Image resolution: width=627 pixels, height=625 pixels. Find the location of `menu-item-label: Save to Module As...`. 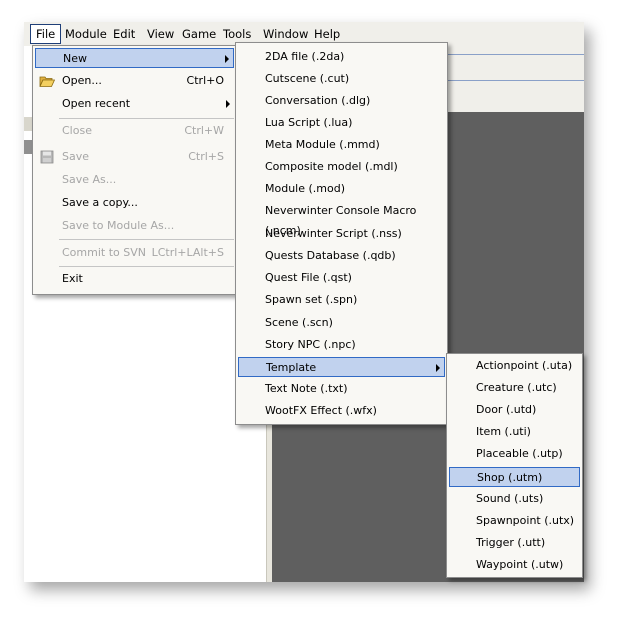

menu-item-label: Save to Module As... is located at coordinates (118, 225).